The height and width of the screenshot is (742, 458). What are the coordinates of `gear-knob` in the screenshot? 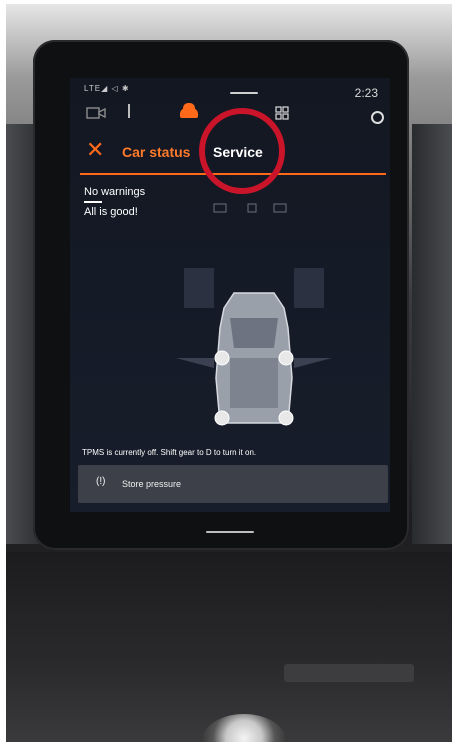 It's located at (244, 728).